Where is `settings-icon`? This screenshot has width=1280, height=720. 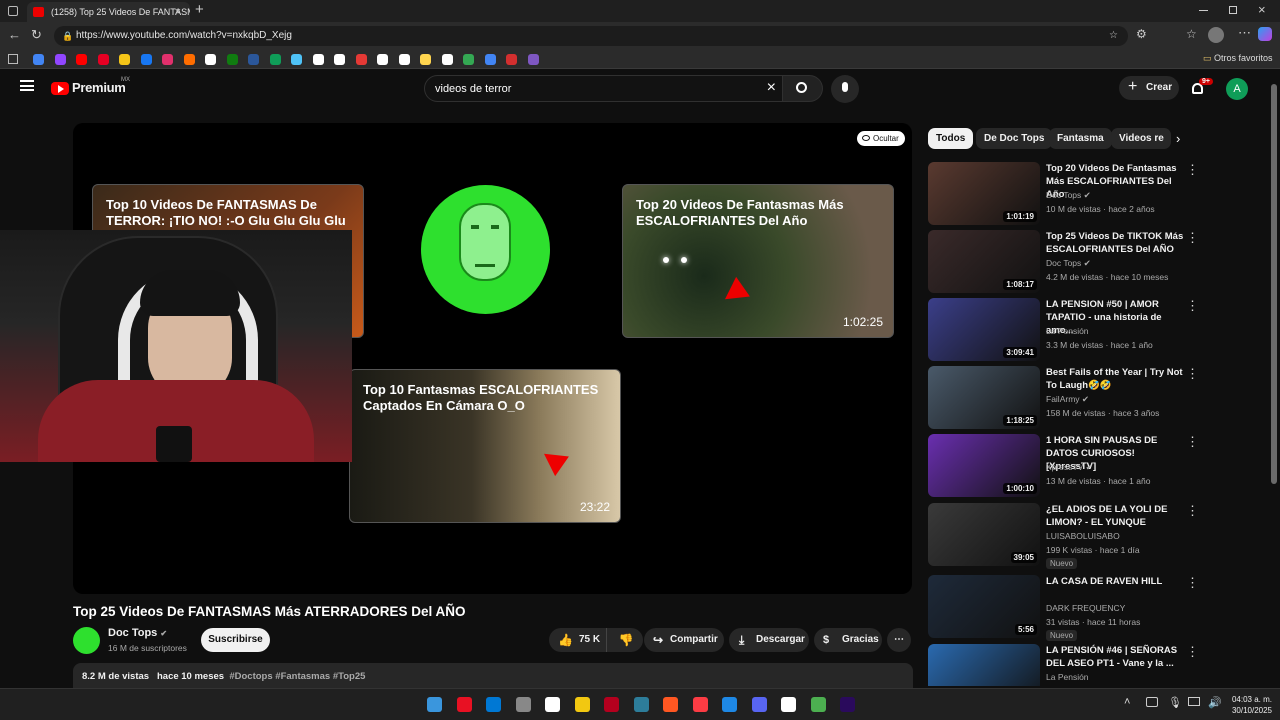
settings-icon is located at coordinates (523, 704).